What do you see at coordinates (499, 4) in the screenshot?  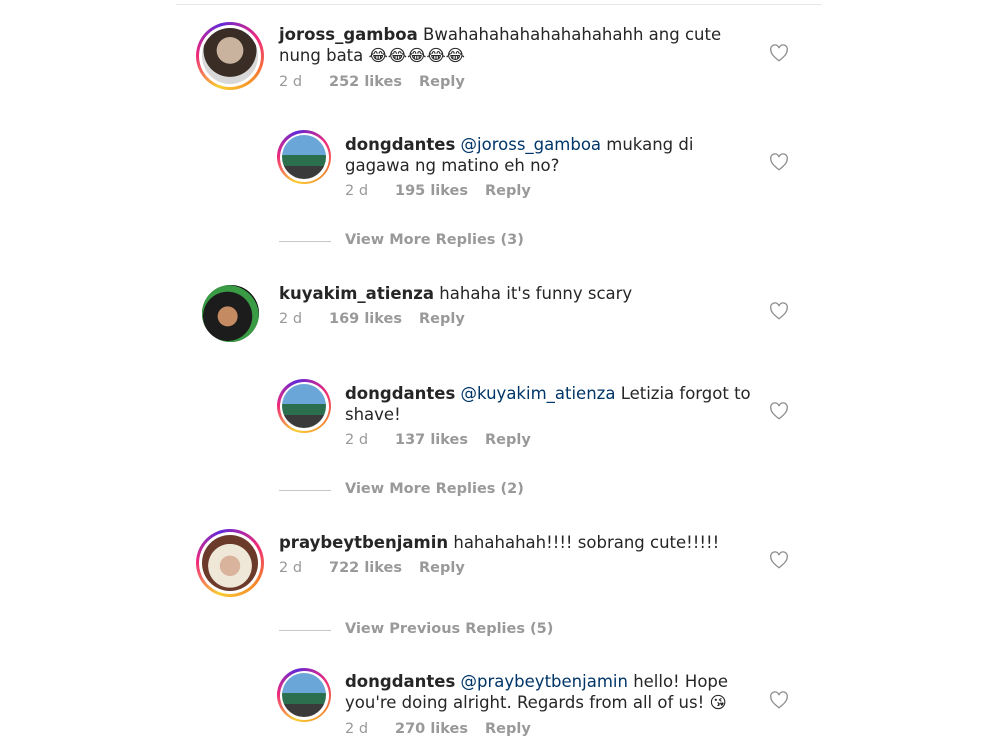 I see `top-divider` at bounding box center [499, 4].